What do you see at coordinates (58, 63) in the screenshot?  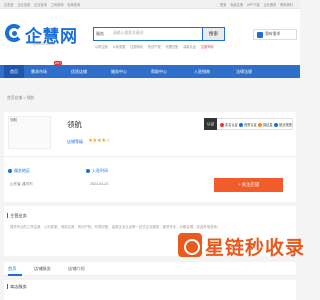 I see `hot-badge: HOT` at bounding box center [58, 63].